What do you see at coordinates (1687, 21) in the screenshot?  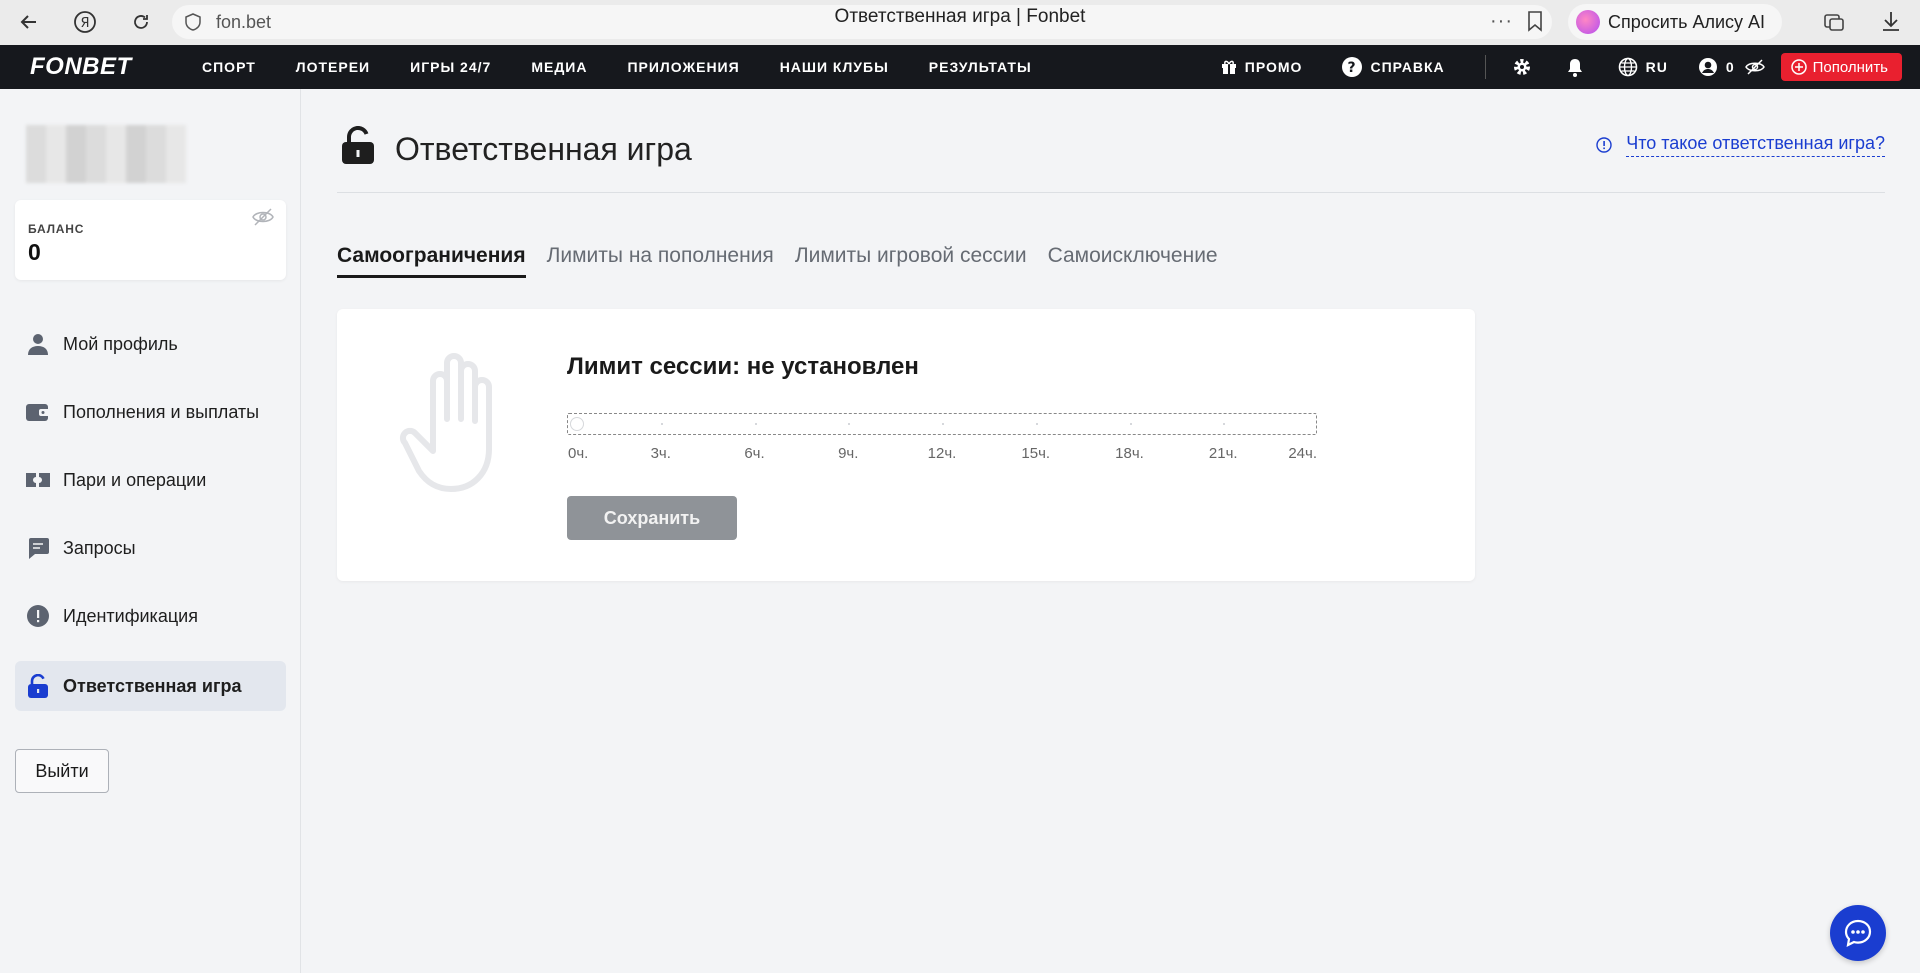 I see `alice-label: Спросить Алису AI` at bounding box center [1687, 21].